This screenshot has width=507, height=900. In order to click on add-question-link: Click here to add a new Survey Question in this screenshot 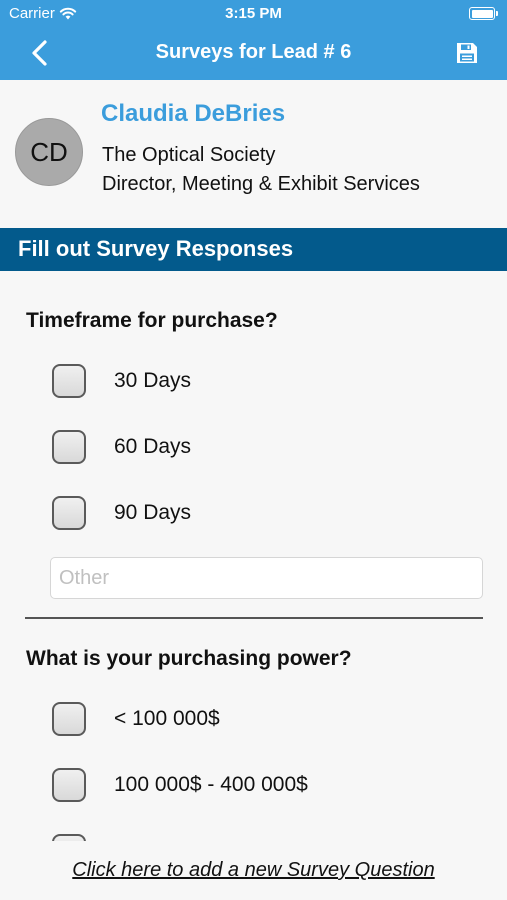, I will do `click(253, 870)`.